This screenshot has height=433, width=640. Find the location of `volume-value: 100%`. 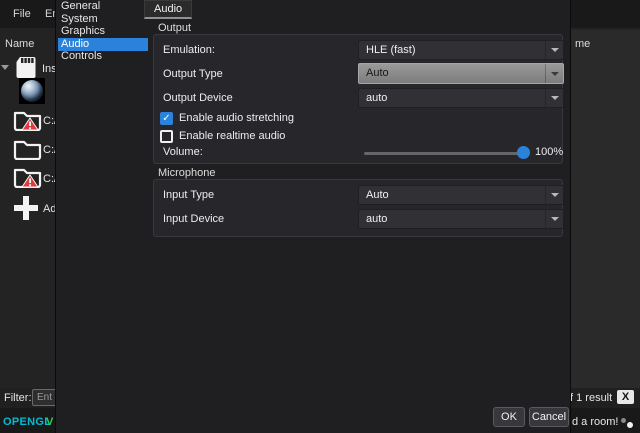

volume-value: 100% is located at coordinates (549, 152).